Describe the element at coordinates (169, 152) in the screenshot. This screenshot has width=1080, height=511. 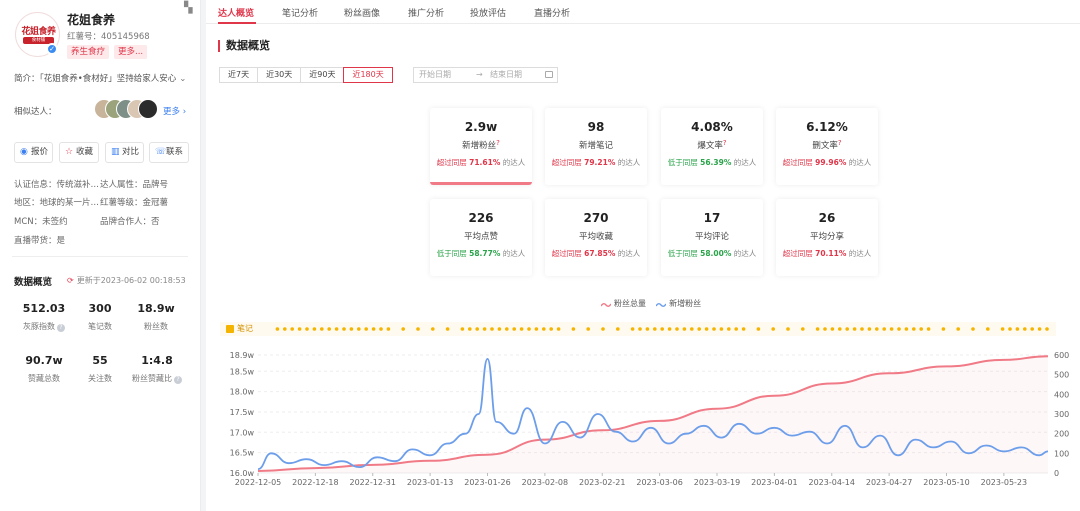
I see `contact-button: ☏ 联系` at that location.